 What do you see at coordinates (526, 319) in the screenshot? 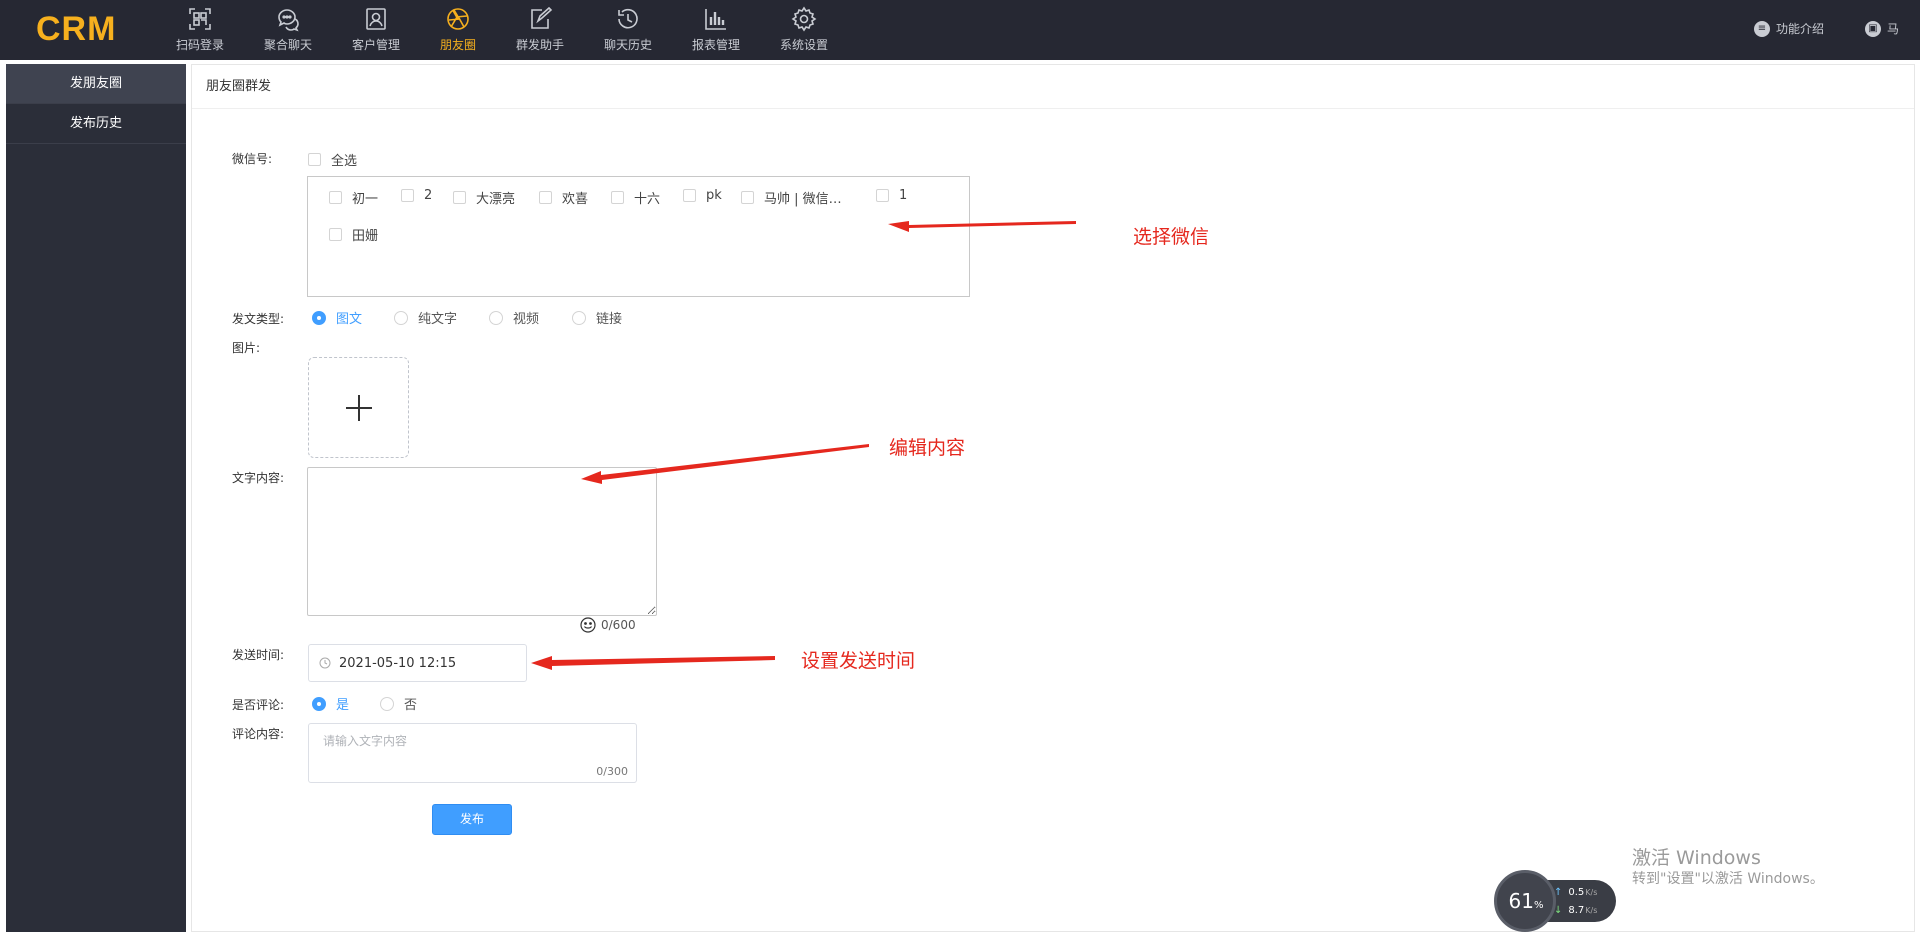
I see `radio-label: 视频` at bounding box center [526, 319].